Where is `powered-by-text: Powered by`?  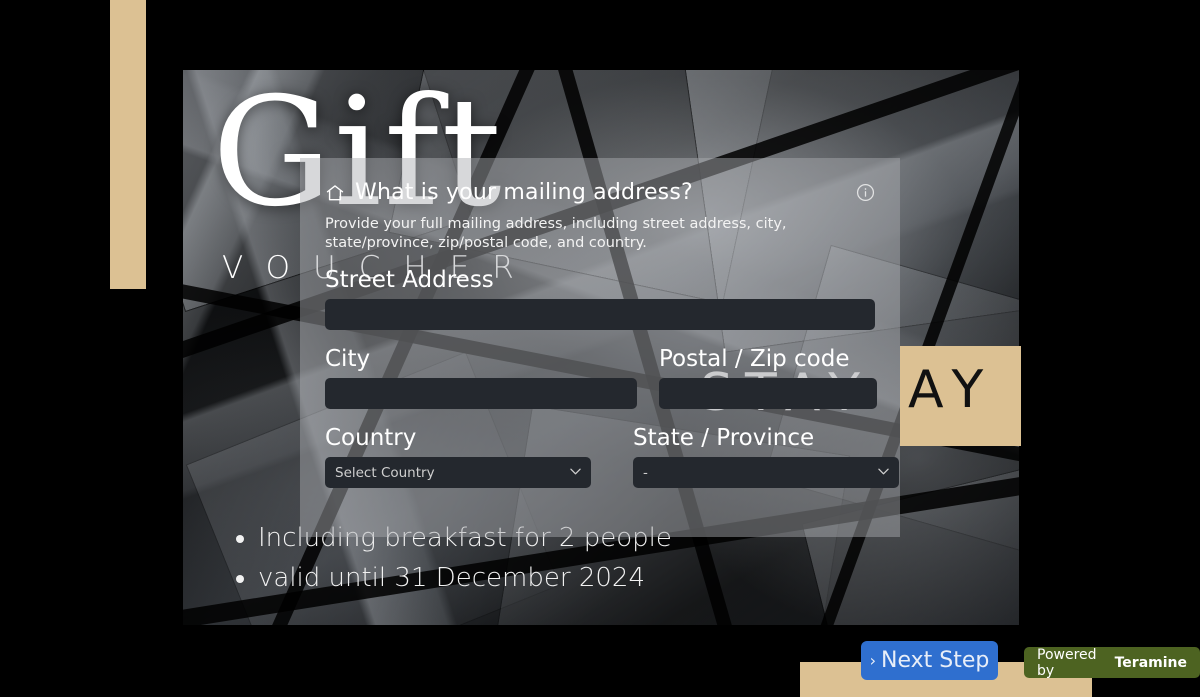 powered-by-text: Powered by is located at coordinates (1067, 662).